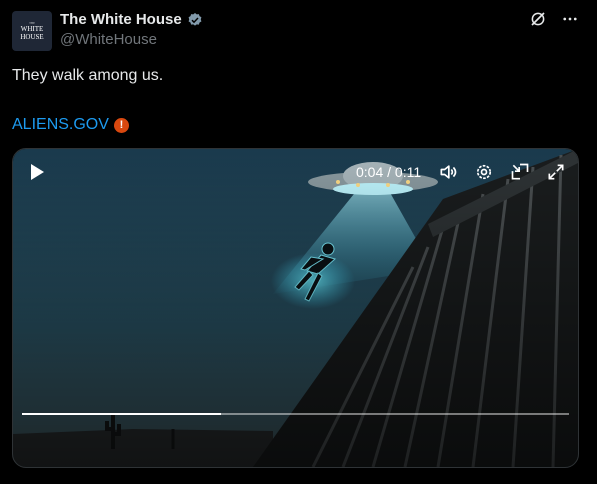 The height and width of the screenshot is (484, 597). What do you see at coordinates (60, 125) in the screenshot?
I see `aliens-gov-link: ALIENS.GOV` at bounding box center [60, 125].